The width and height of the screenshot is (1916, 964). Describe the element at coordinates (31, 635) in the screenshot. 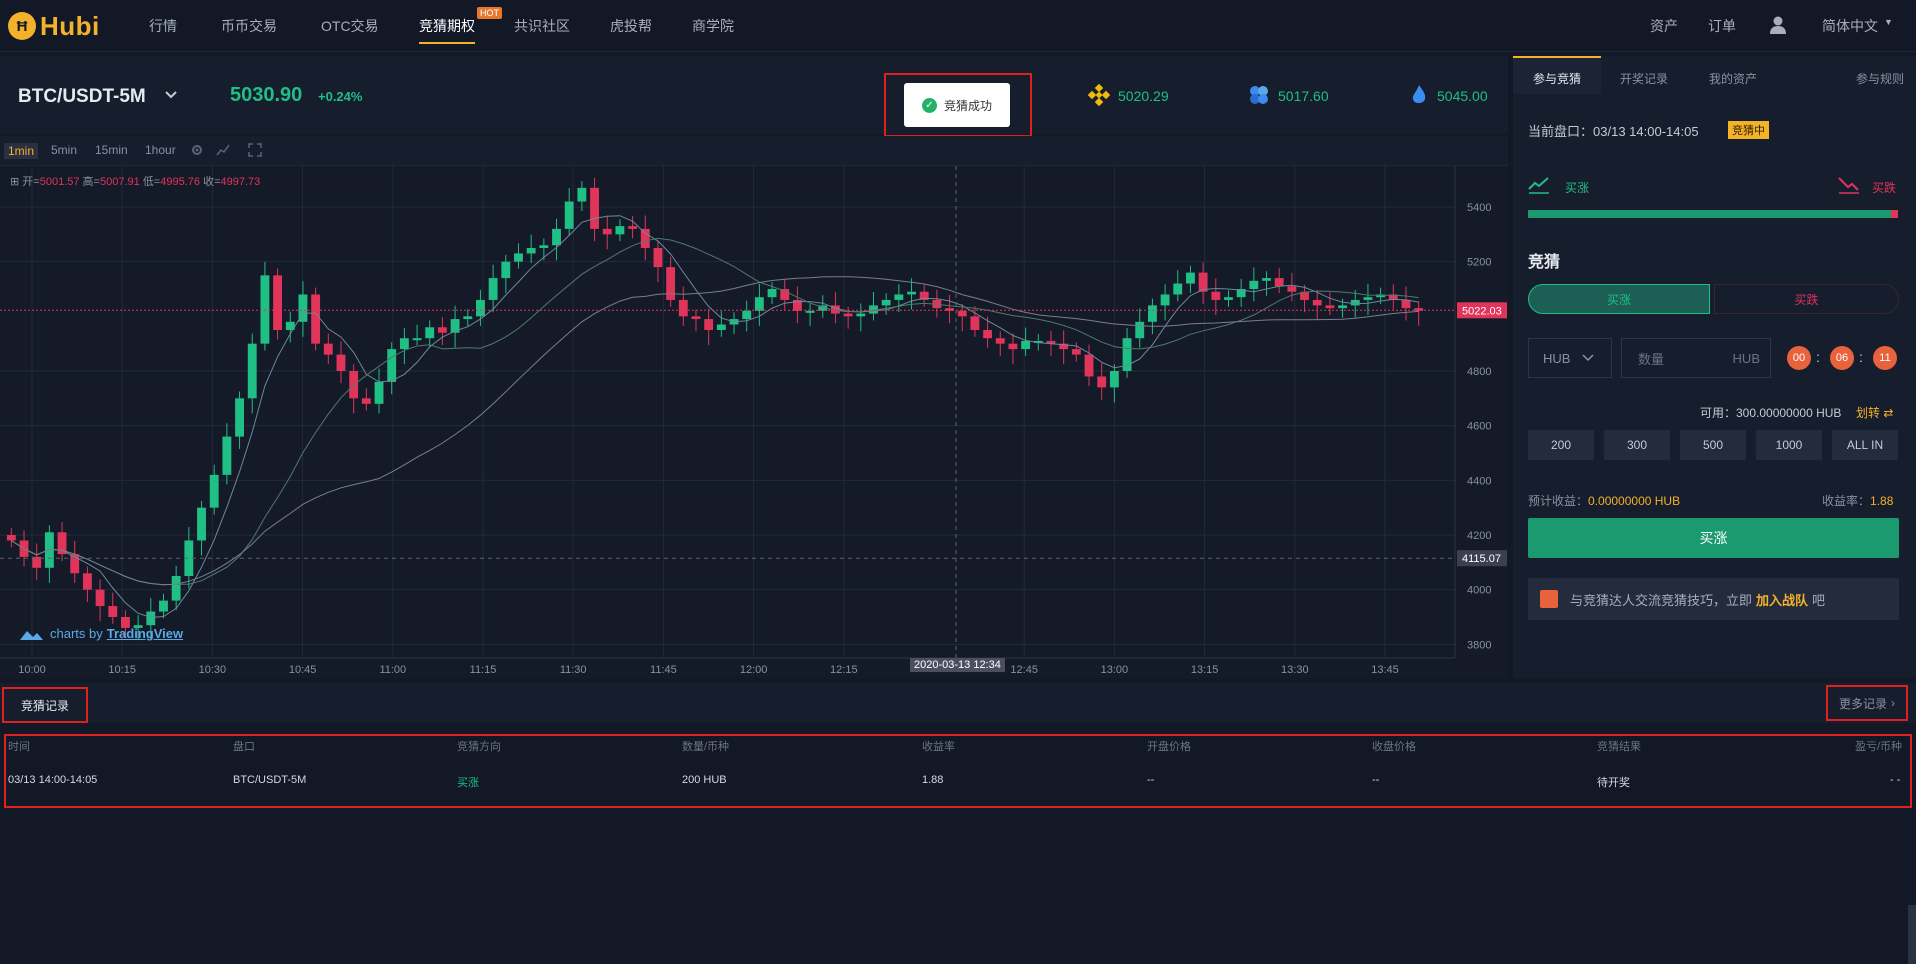

I see `cloud-icon` at that location.